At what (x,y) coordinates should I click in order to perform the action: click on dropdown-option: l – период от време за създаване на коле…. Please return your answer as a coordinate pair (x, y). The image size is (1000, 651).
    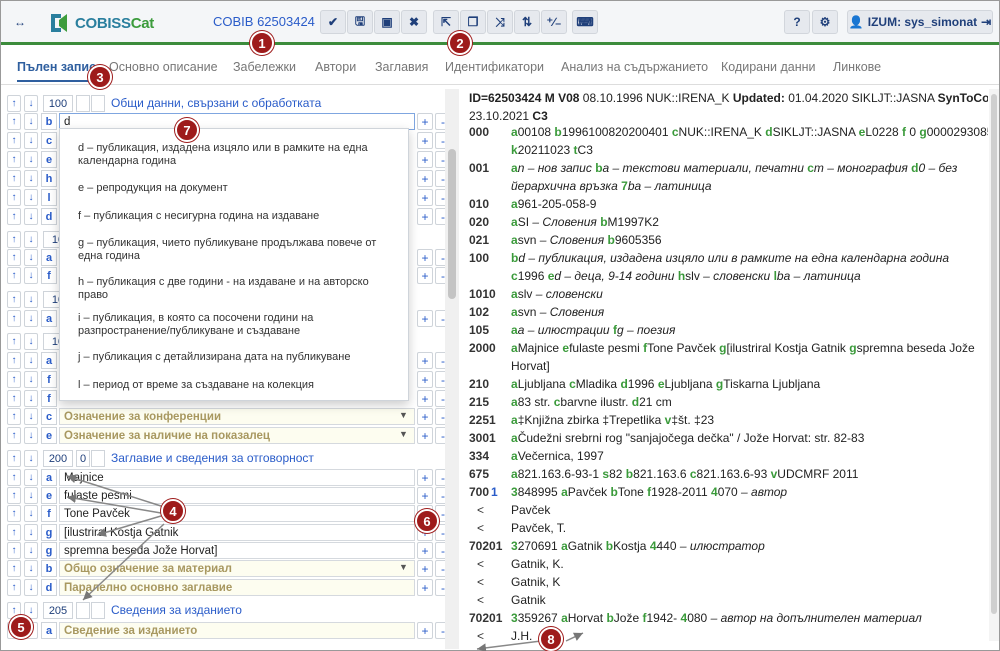
    Looking at the image, I should click on (238, 385).